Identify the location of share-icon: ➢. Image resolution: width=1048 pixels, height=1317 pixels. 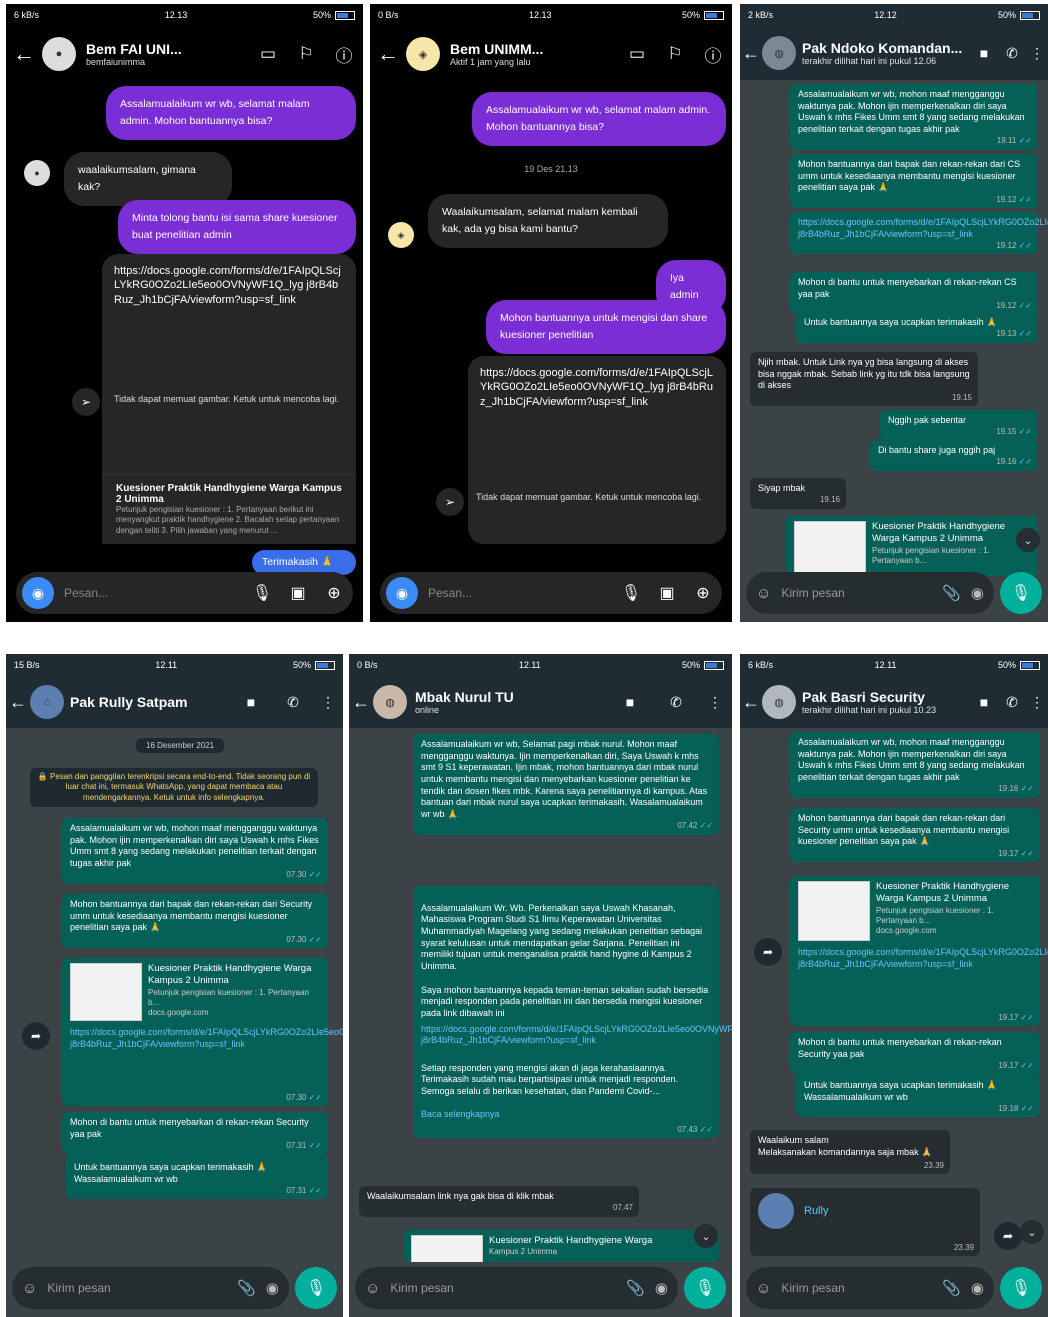
(86, 402).